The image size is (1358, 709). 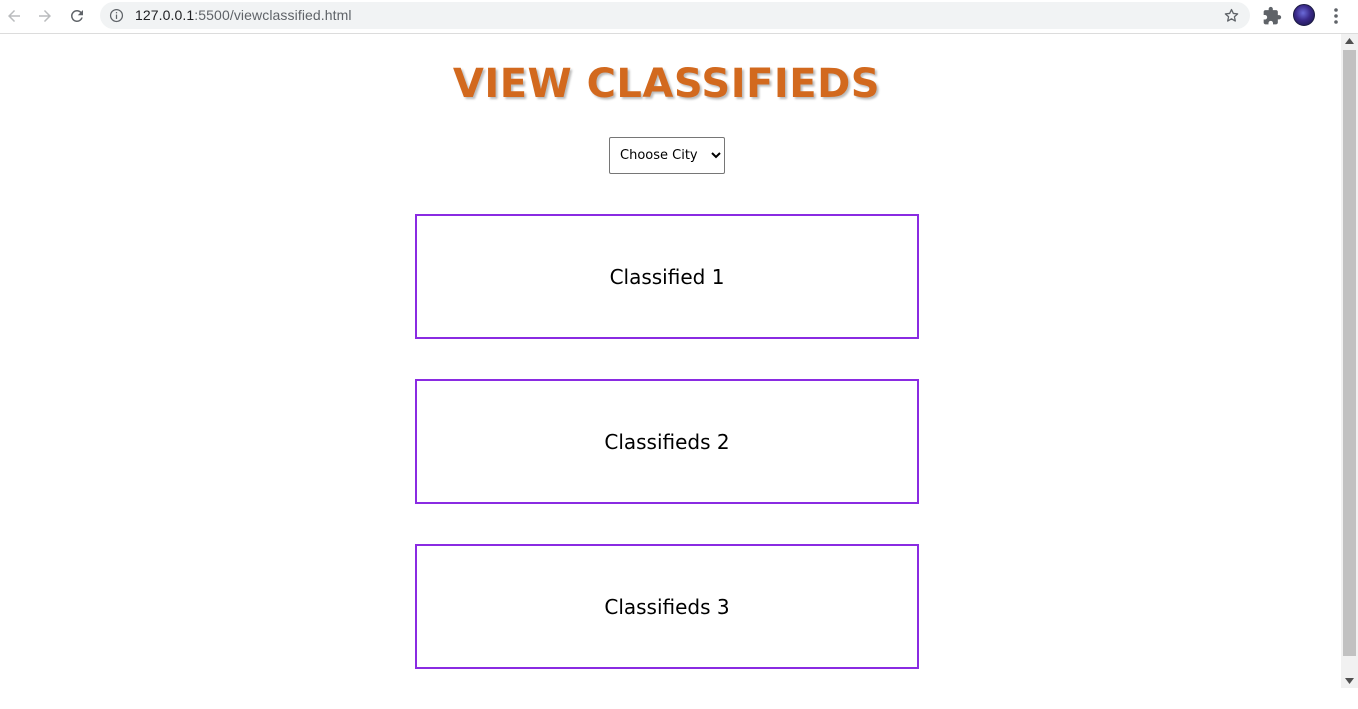 I want to click on browser-toolbar: 127.0.0.1:5500/viewclassified.html, so click(x=679, y=17).